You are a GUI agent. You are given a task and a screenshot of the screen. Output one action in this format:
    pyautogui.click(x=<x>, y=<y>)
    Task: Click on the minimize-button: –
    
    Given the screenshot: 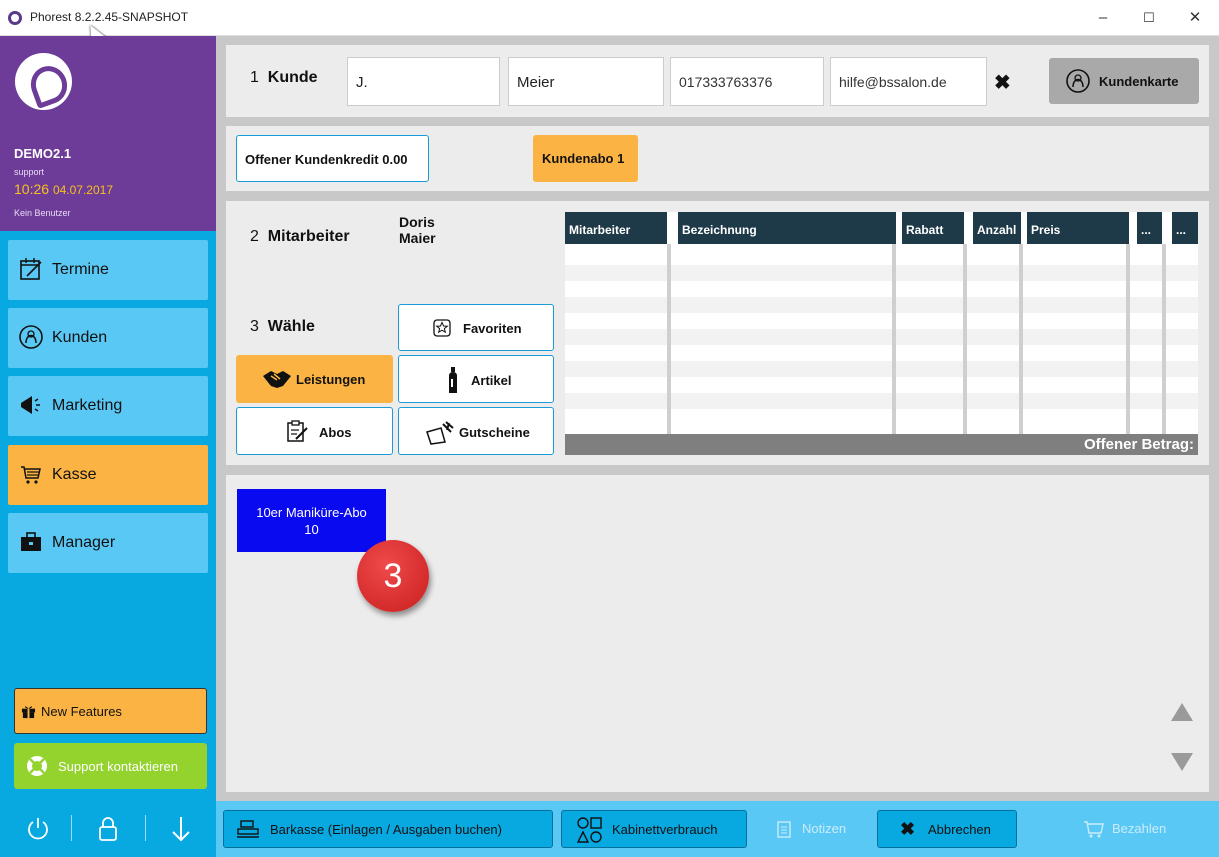 What is the action you would take?
    pyautogui.click(x=1103, y=18)
    